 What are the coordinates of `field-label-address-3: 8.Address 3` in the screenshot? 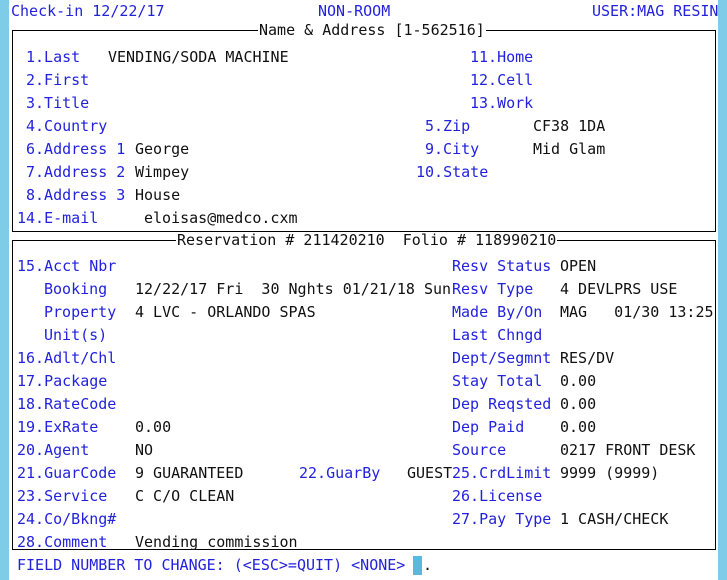 It's located at (75, 195).